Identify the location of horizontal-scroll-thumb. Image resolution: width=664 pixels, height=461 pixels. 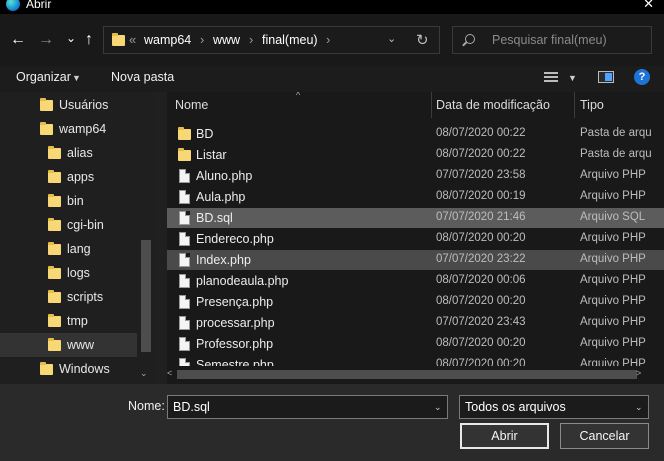
(407, 374).